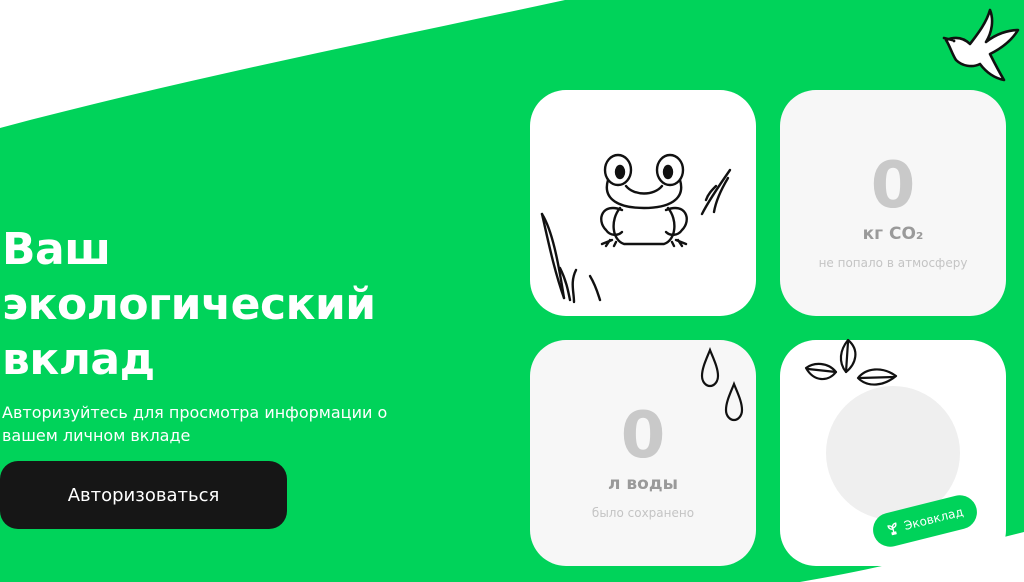 The image size is (1024, 582). Describe the element at coordinates (189, 304) in the screenshot. I see `title-line-2: экологический` at that location.